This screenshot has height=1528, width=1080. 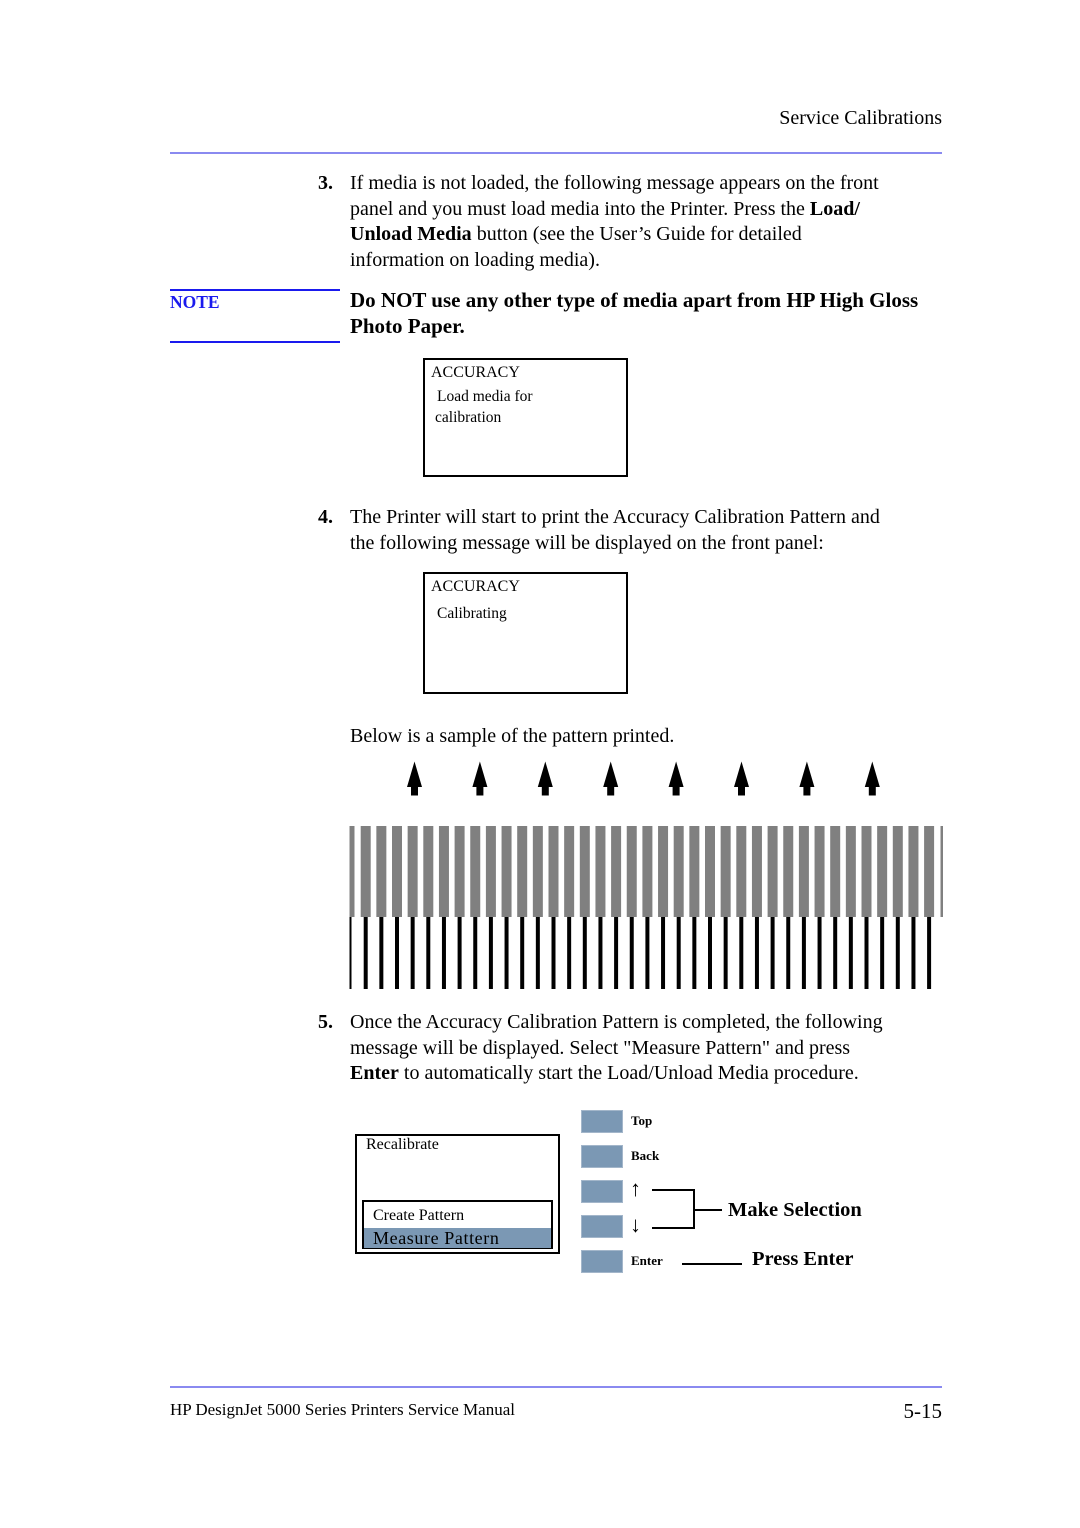 What do you see at coordinates (325, 1022) in the screenshot?
I see `step-number: 5.` at bounding box center [325, 1022].